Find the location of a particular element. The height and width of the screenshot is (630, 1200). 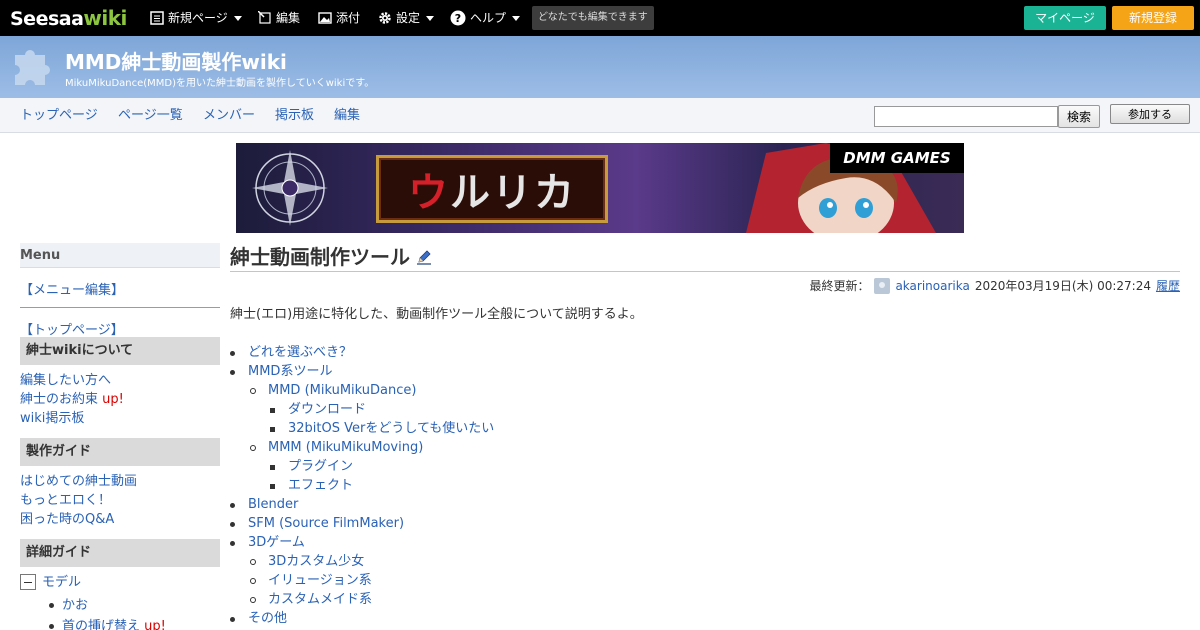

puzzle-piece-icon is located at coordinates (32, 67).